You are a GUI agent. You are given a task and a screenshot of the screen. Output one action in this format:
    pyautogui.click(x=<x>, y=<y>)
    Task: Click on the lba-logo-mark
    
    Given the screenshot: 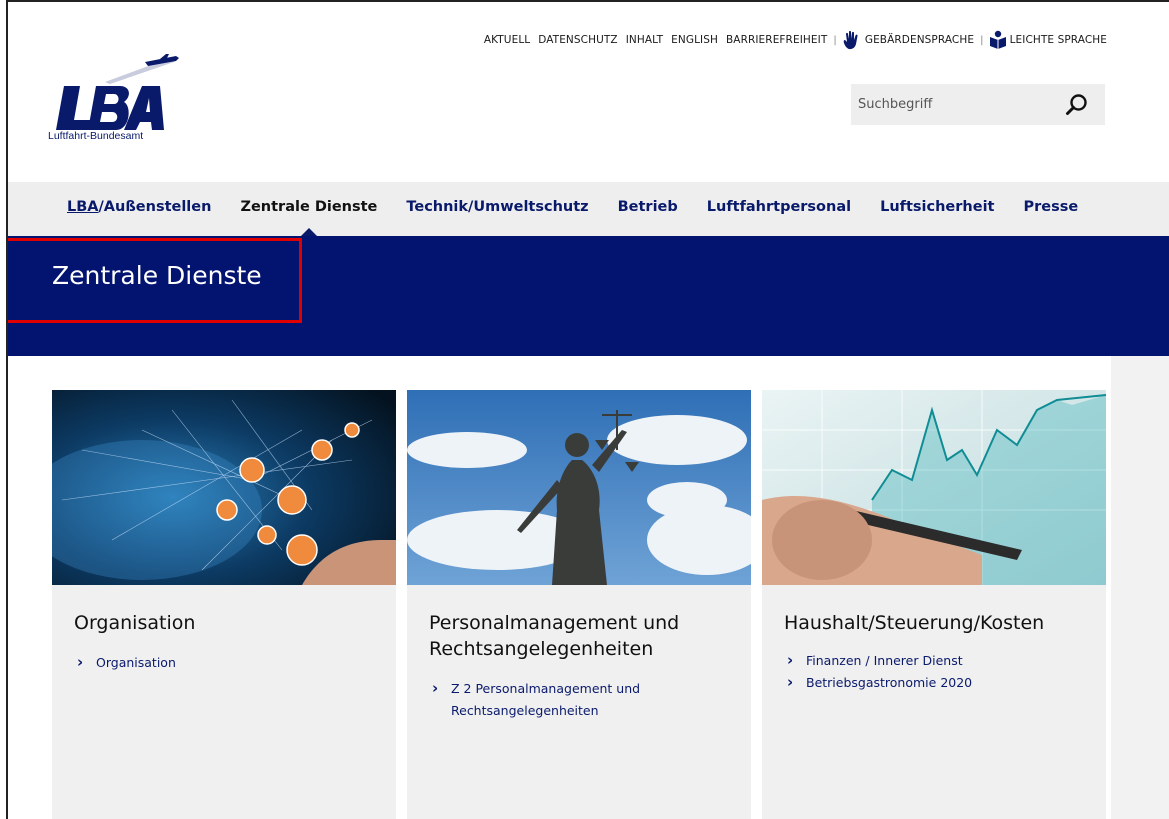 What is the action you would take?
    pyautogui.click(x=117, y=92)
    